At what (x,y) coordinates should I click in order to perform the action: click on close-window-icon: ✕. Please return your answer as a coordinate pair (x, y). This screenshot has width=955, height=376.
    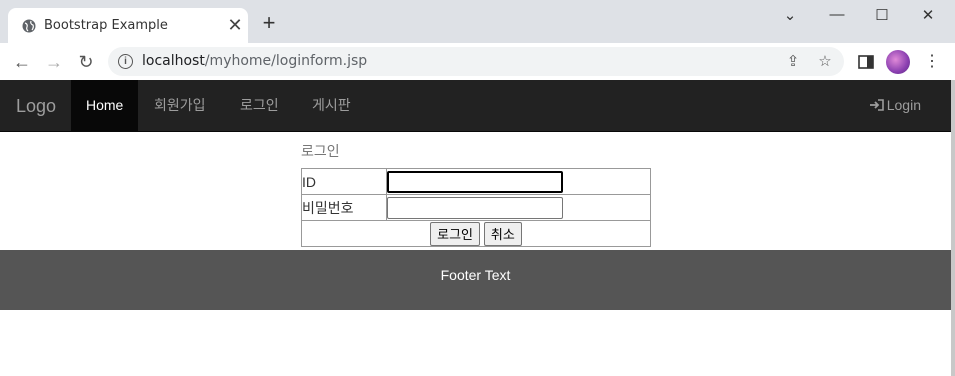
    Looking at the image, I should click on (928, 16).